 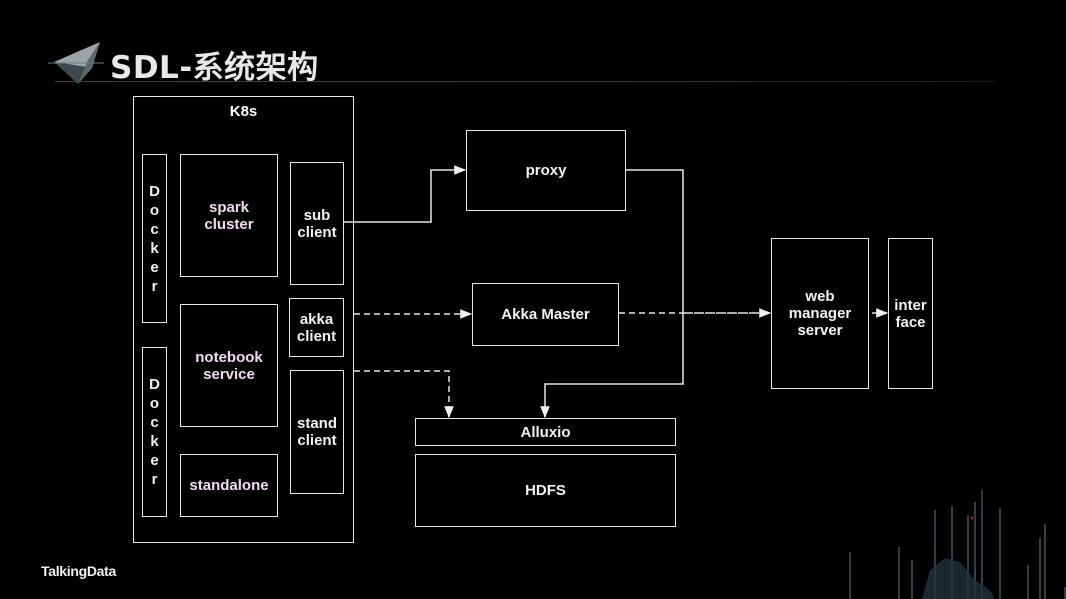 I want to click on sub-client-box: sub client, so click(x=317, y=223).